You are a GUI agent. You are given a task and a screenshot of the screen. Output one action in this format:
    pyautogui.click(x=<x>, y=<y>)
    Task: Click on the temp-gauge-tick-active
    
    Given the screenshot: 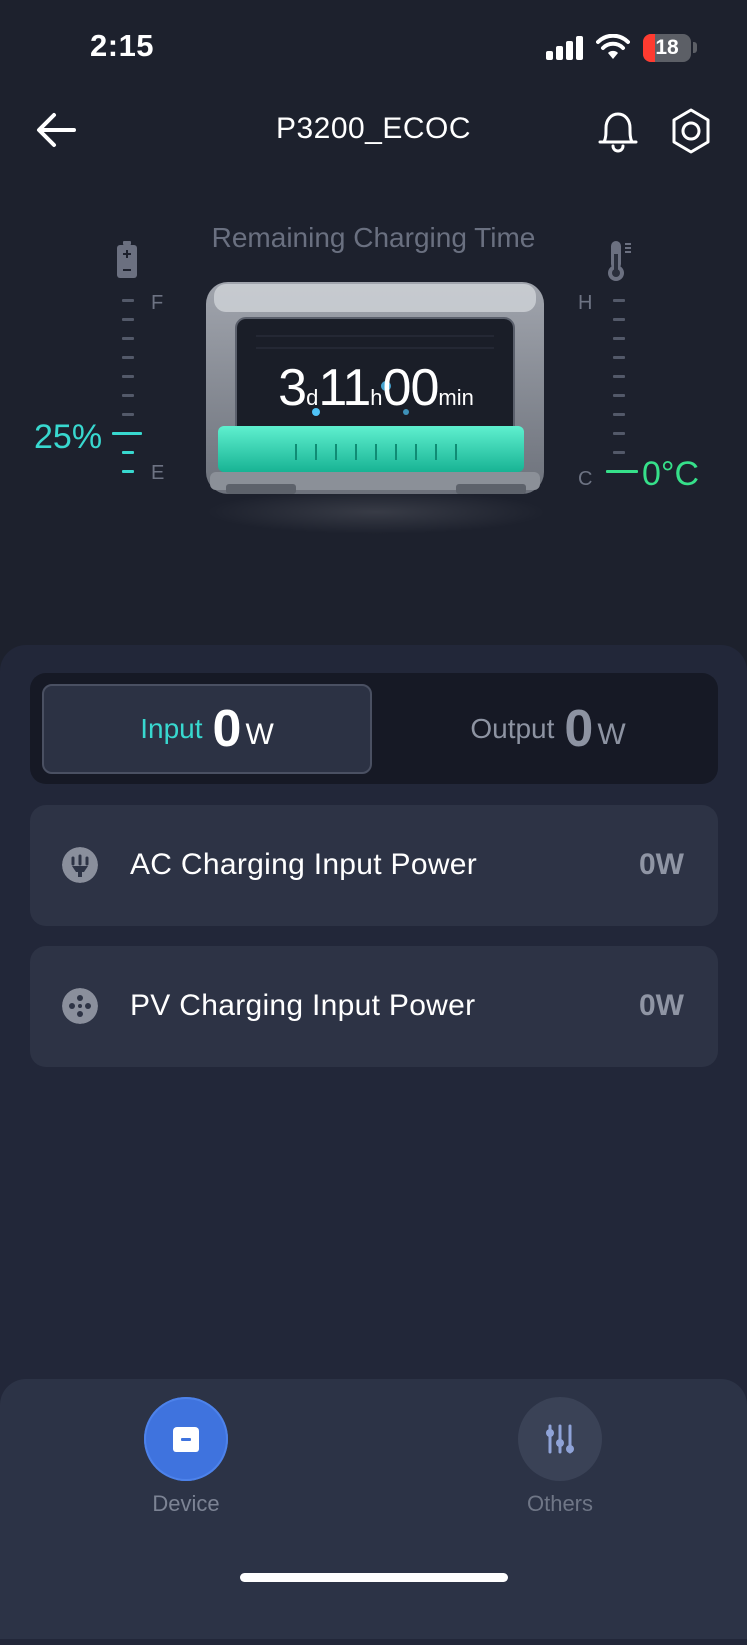 What is the action you would take?
    pyautogui.click(x=622, y=471)
    